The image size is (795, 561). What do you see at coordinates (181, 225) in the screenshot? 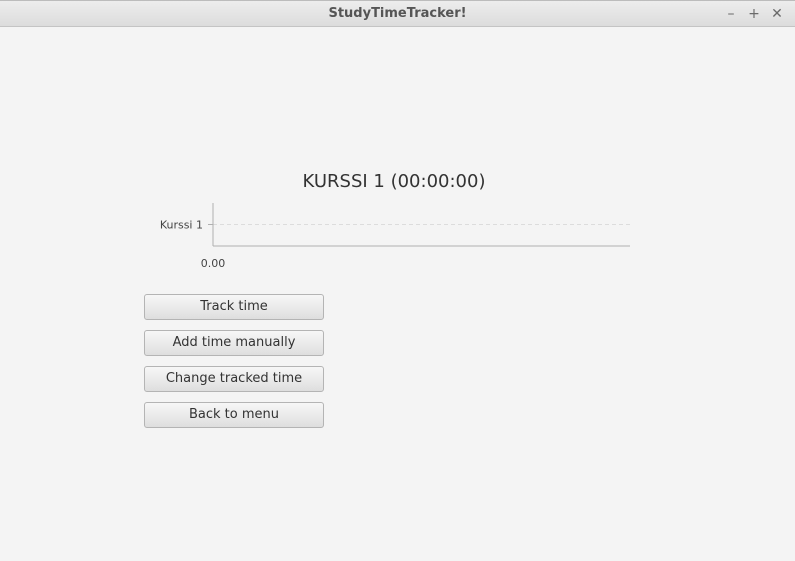
I see `y-tick-label: Kurssi 1` at bounding box center [181, 225].